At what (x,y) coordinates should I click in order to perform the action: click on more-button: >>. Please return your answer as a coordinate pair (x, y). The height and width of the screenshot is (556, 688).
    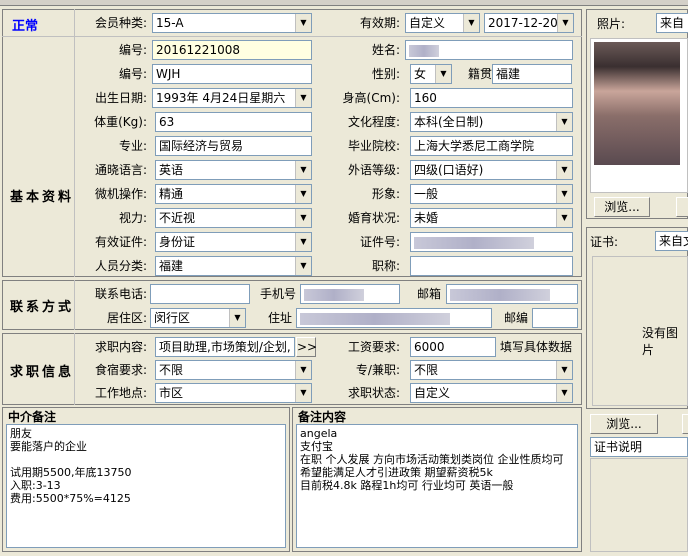
    Looking at the image, I should click on (306, 347).